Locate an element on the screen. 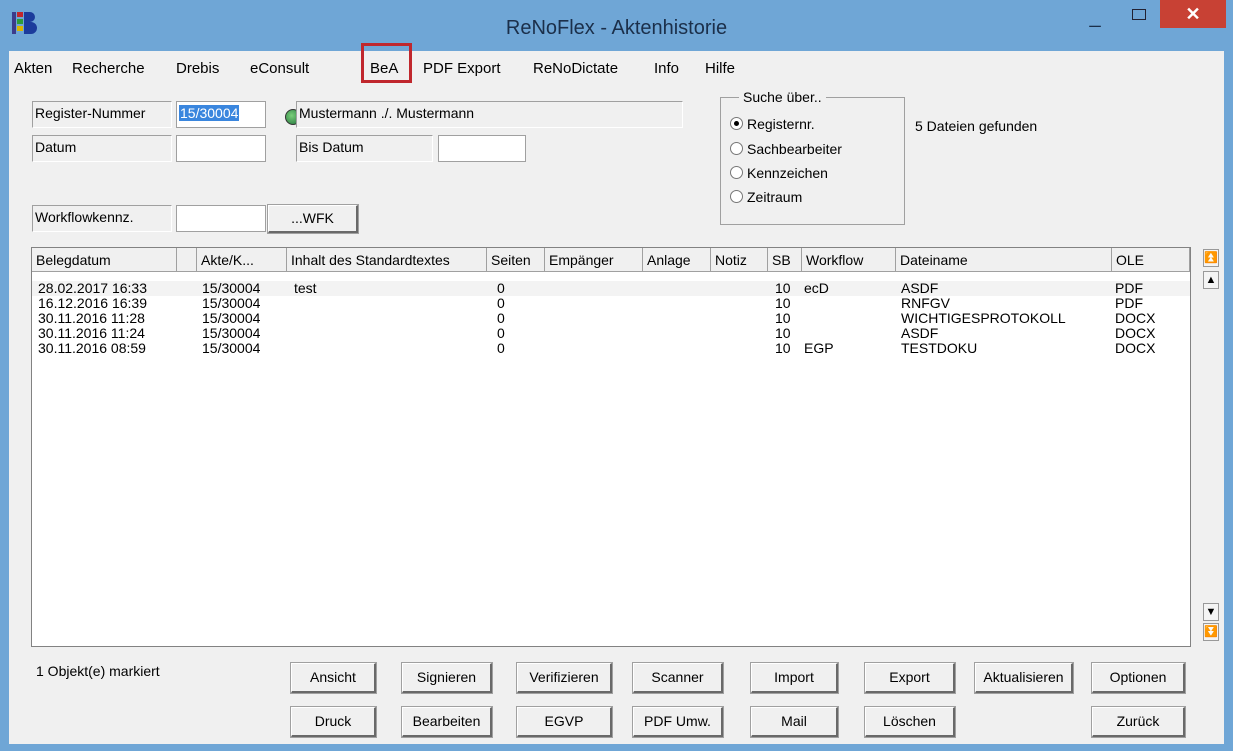 Image resolution: width=1233 pixels, height=751 pixels. workflow-field is located at coordinates (221, 218).